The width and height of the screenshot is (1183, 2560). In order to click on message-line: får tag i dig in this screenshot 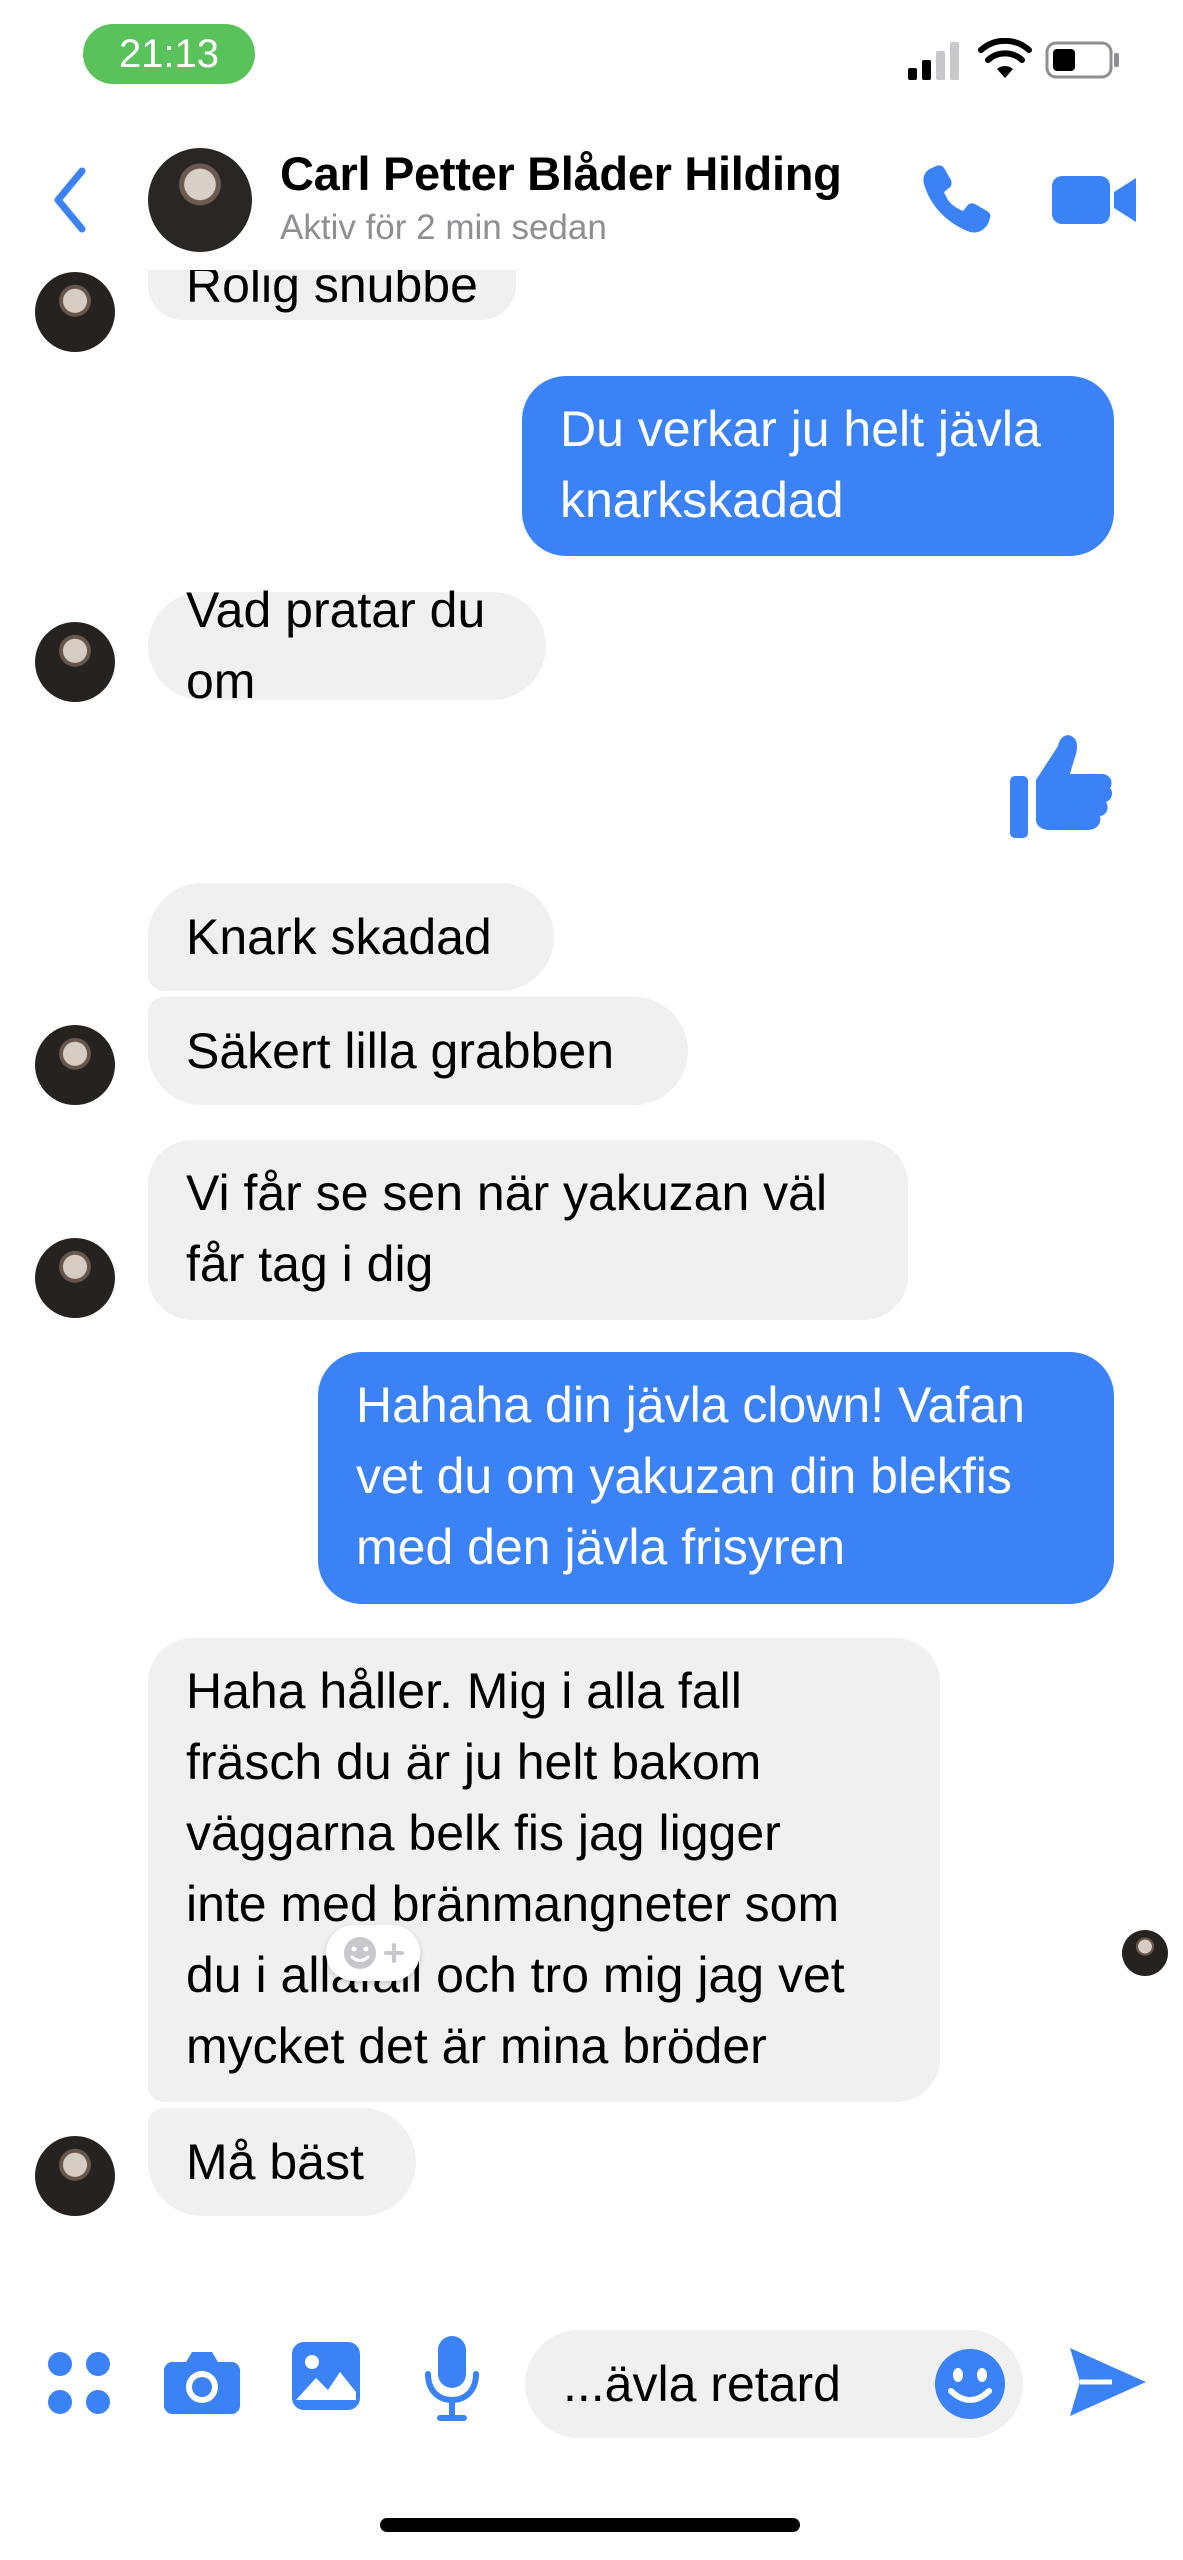, I will do `click(310, 1264)`.